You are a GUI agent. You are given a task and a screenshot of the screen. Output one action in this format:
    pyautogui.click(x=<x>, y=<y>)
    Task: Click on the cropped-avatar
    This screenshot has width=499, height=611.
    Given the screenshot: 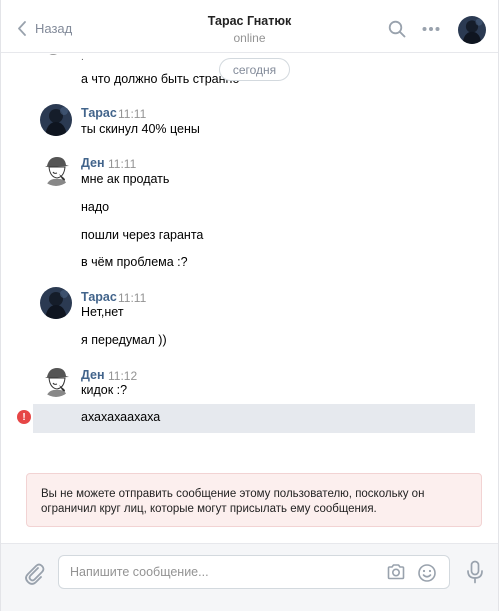 What is the action you would take?
    pyautogui.click(x=53, y=54)
    